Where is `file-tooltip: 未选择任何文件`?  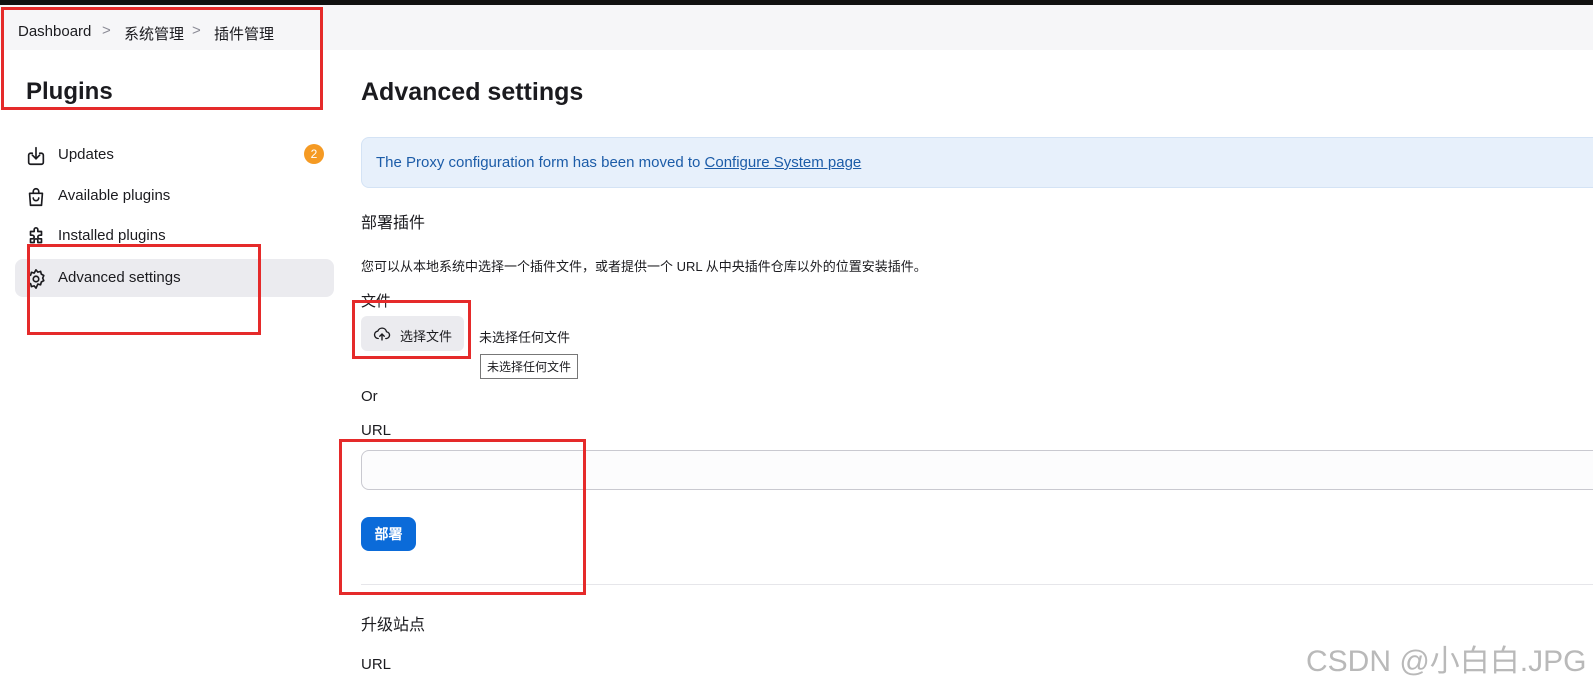 file-tooltip: 未选择任何文件 is located at coordinates (529, 366).